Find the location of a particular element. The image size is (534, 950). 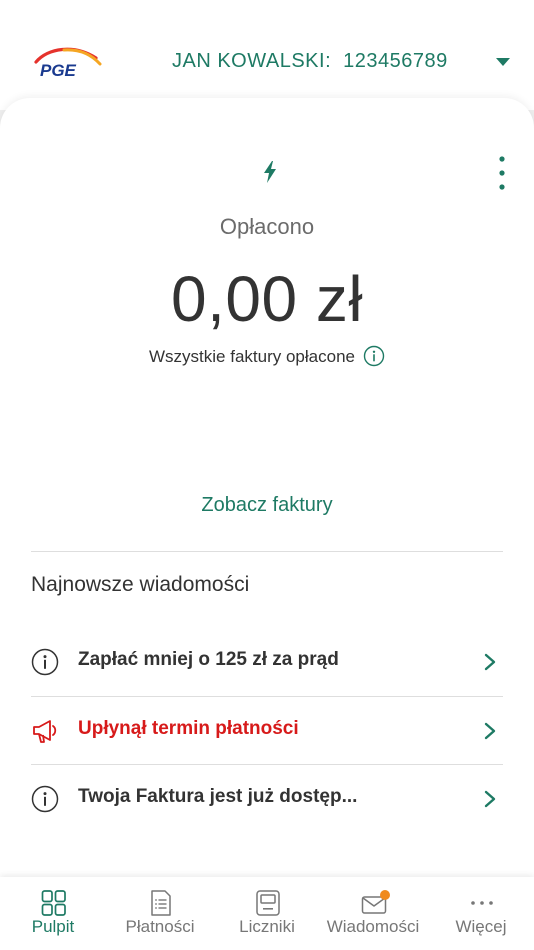

lightning-icon is located at coordinates (270, 172).